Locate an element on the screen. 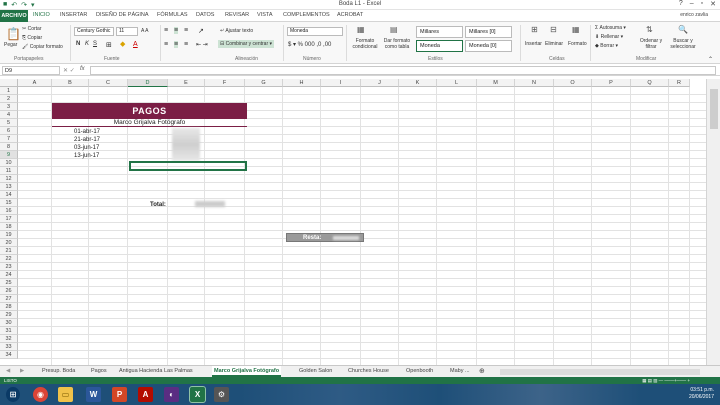  date-cell: 13-jun-17 is located at coordinates (86, 156).